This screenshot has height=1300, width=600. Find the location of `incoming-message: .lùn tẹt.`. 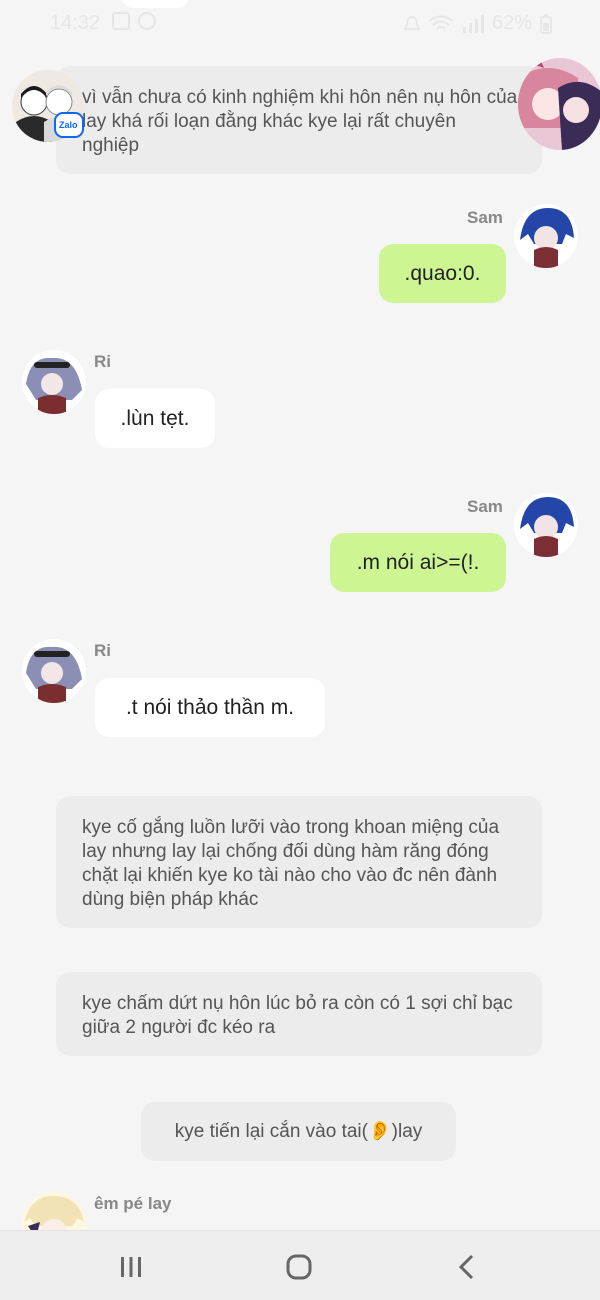

incoming-message: .lùn tẹt. is located at coordinates (155, 418).